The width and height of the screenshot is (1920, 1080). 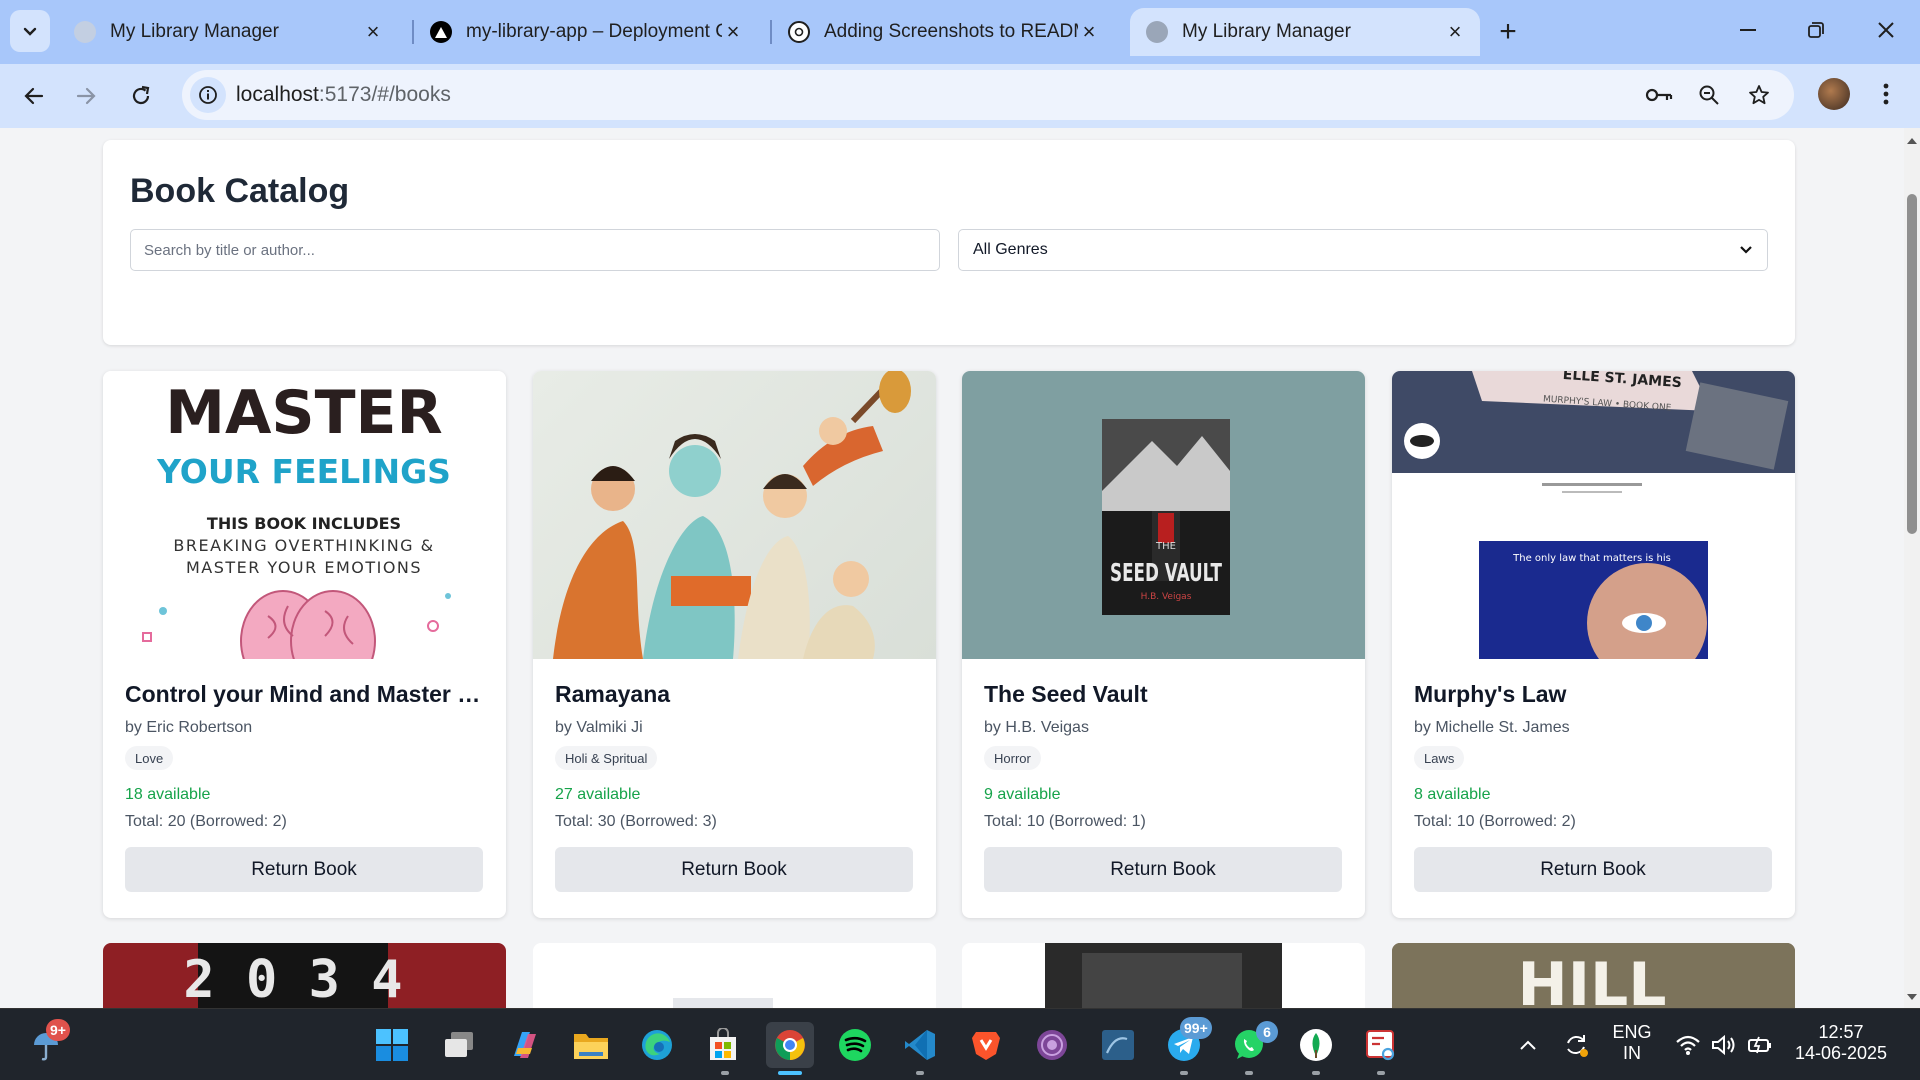 I want to click on chevron-down-icon, so click(x=30, y=31).